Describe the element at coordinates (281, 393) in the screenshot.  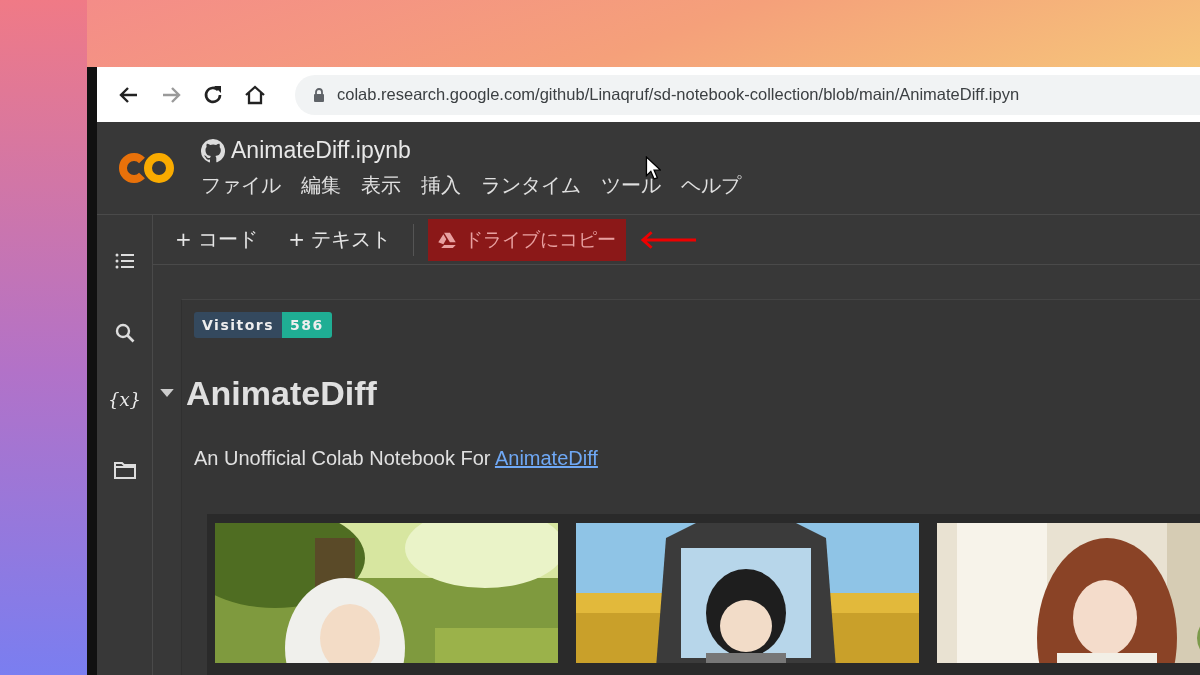
I see `section-heading: AnimateDiff` at that location.